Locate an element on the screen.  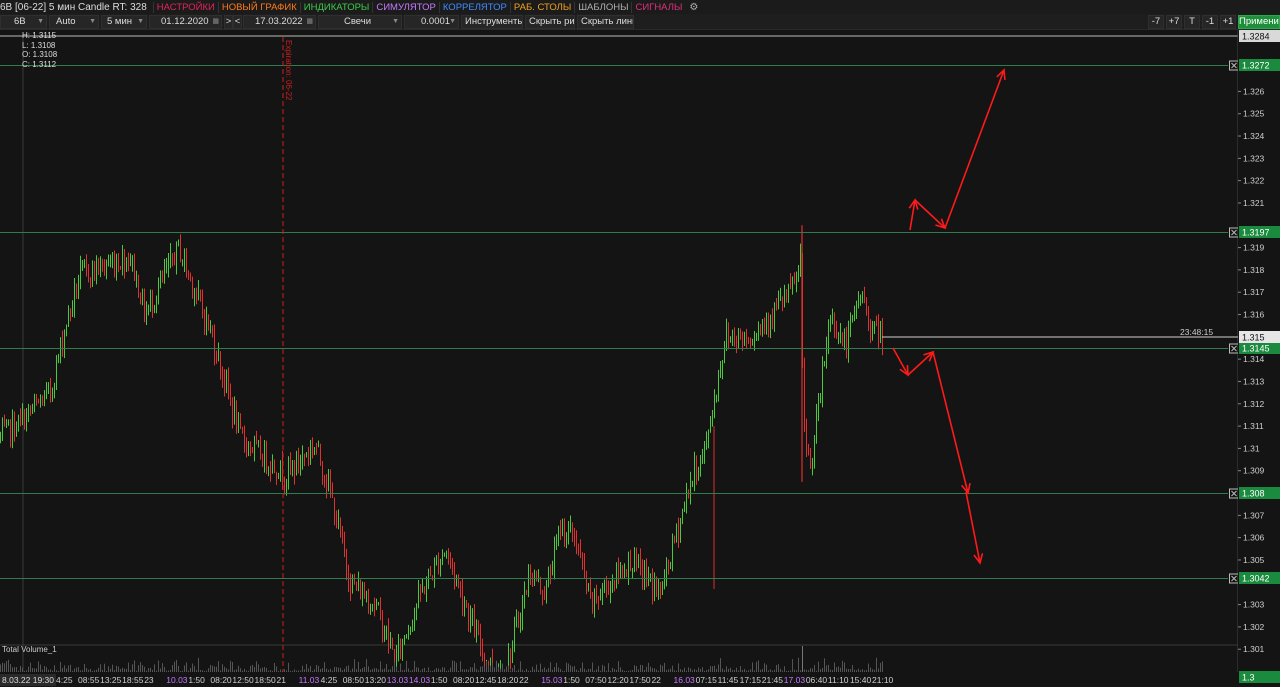
hide-lines-button: Скрыть линии is located at coordinates (605, 22).